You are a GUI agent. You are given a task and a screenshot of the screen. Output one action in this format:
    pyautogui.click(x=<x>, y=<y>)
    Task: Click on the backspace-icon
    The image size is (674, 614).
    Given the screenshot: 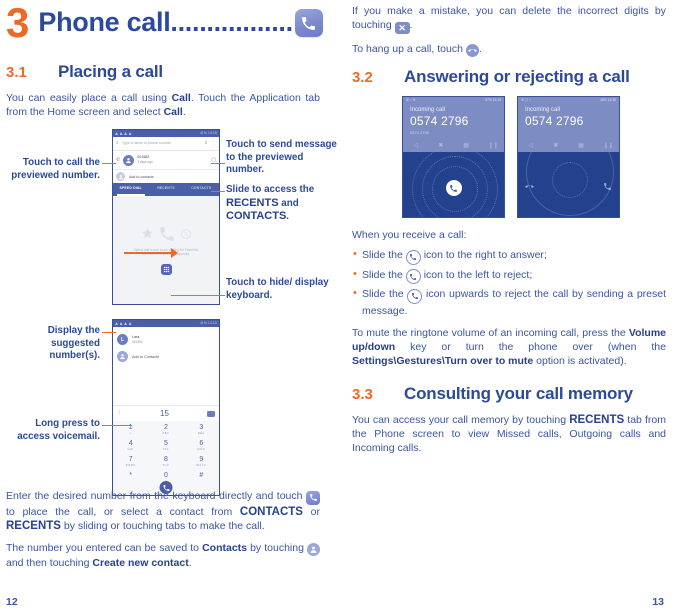 What is the action you would take?
    pyautogui.click(x=211, y=413)
    